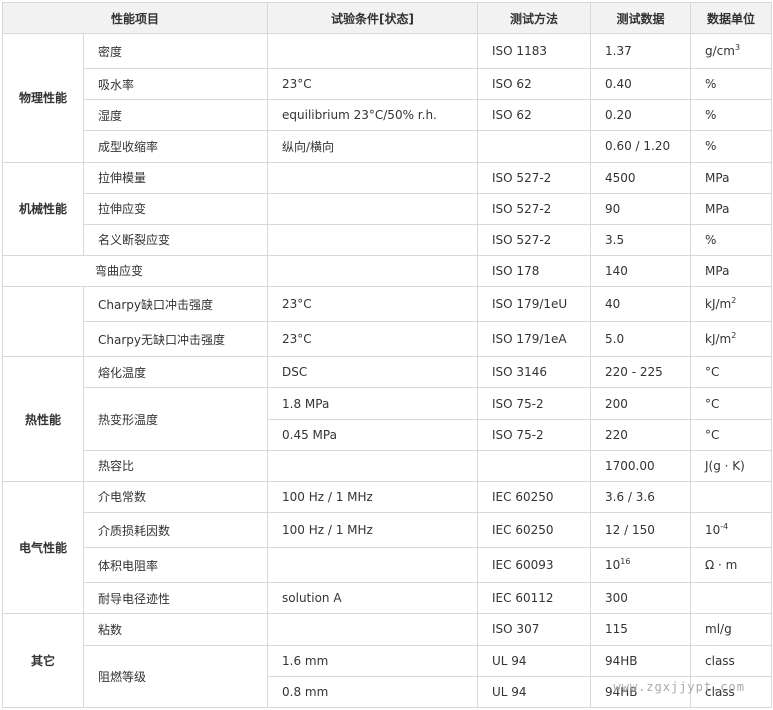 Image resolution: width=773 pixels, height=710 pixels. Describe the element at coordinates (731, 465) in the screenshot. I see `unit-cell: J(g · K)` at that location.